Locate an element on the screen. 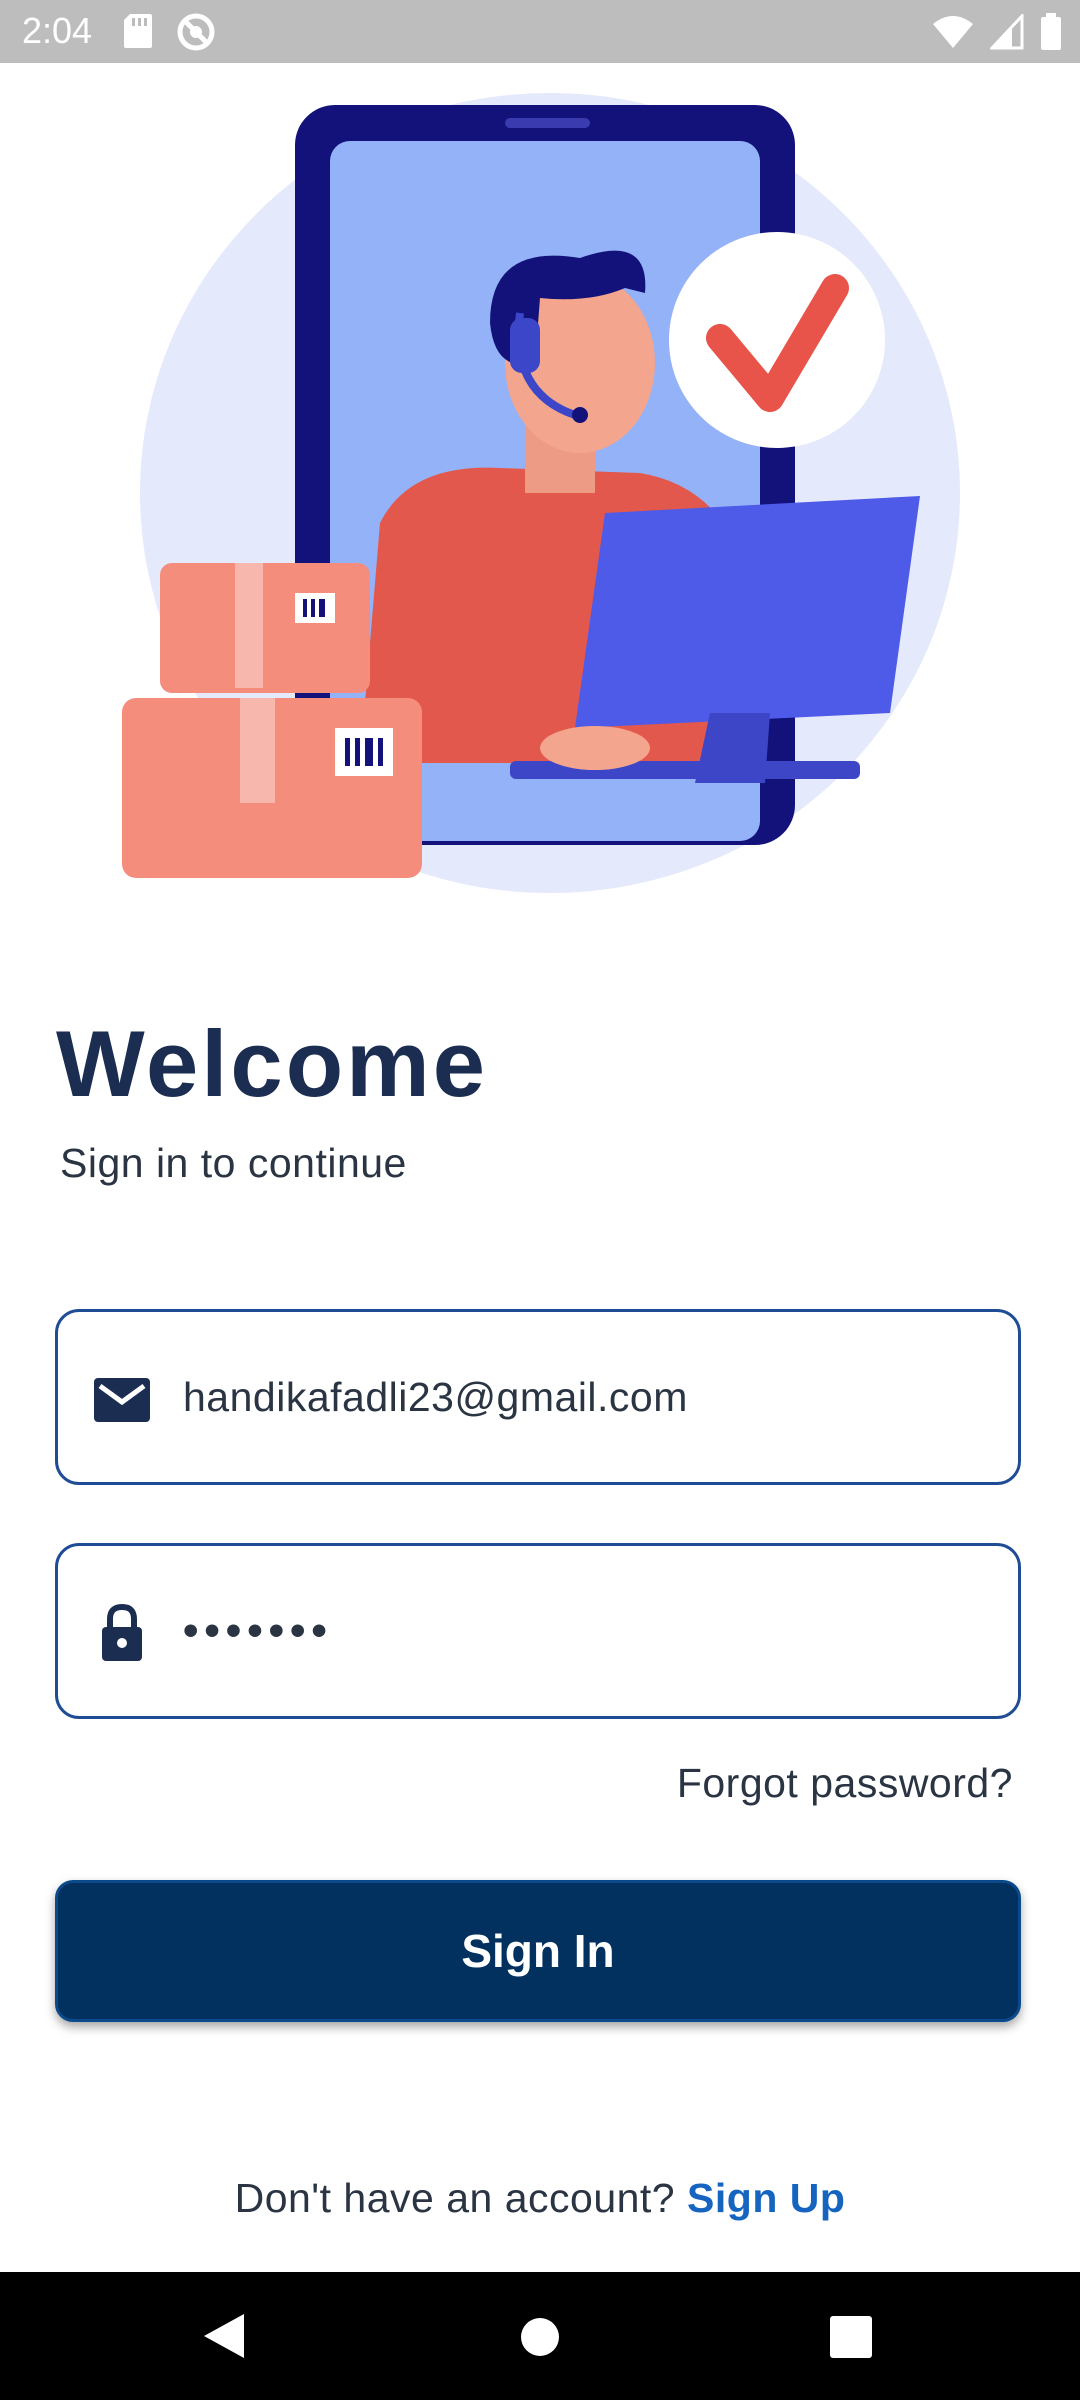 The width and height of the screenshot is (1080, 2400). home-icon is located at coordinates (540, 2337).